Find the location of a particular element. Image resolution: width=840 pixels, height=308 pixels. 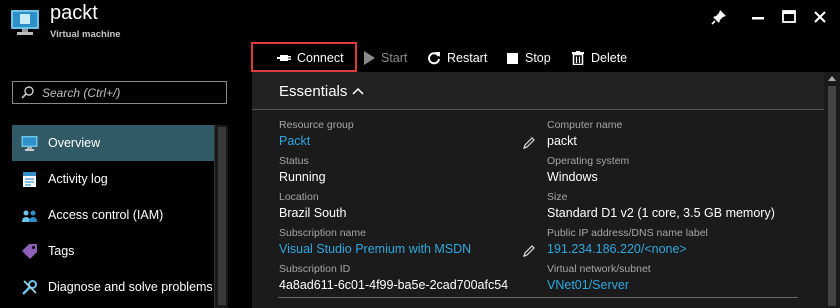

virtual-network-field: Virtual network/subnet VNet01/Server is located at coordinates (599, 277).